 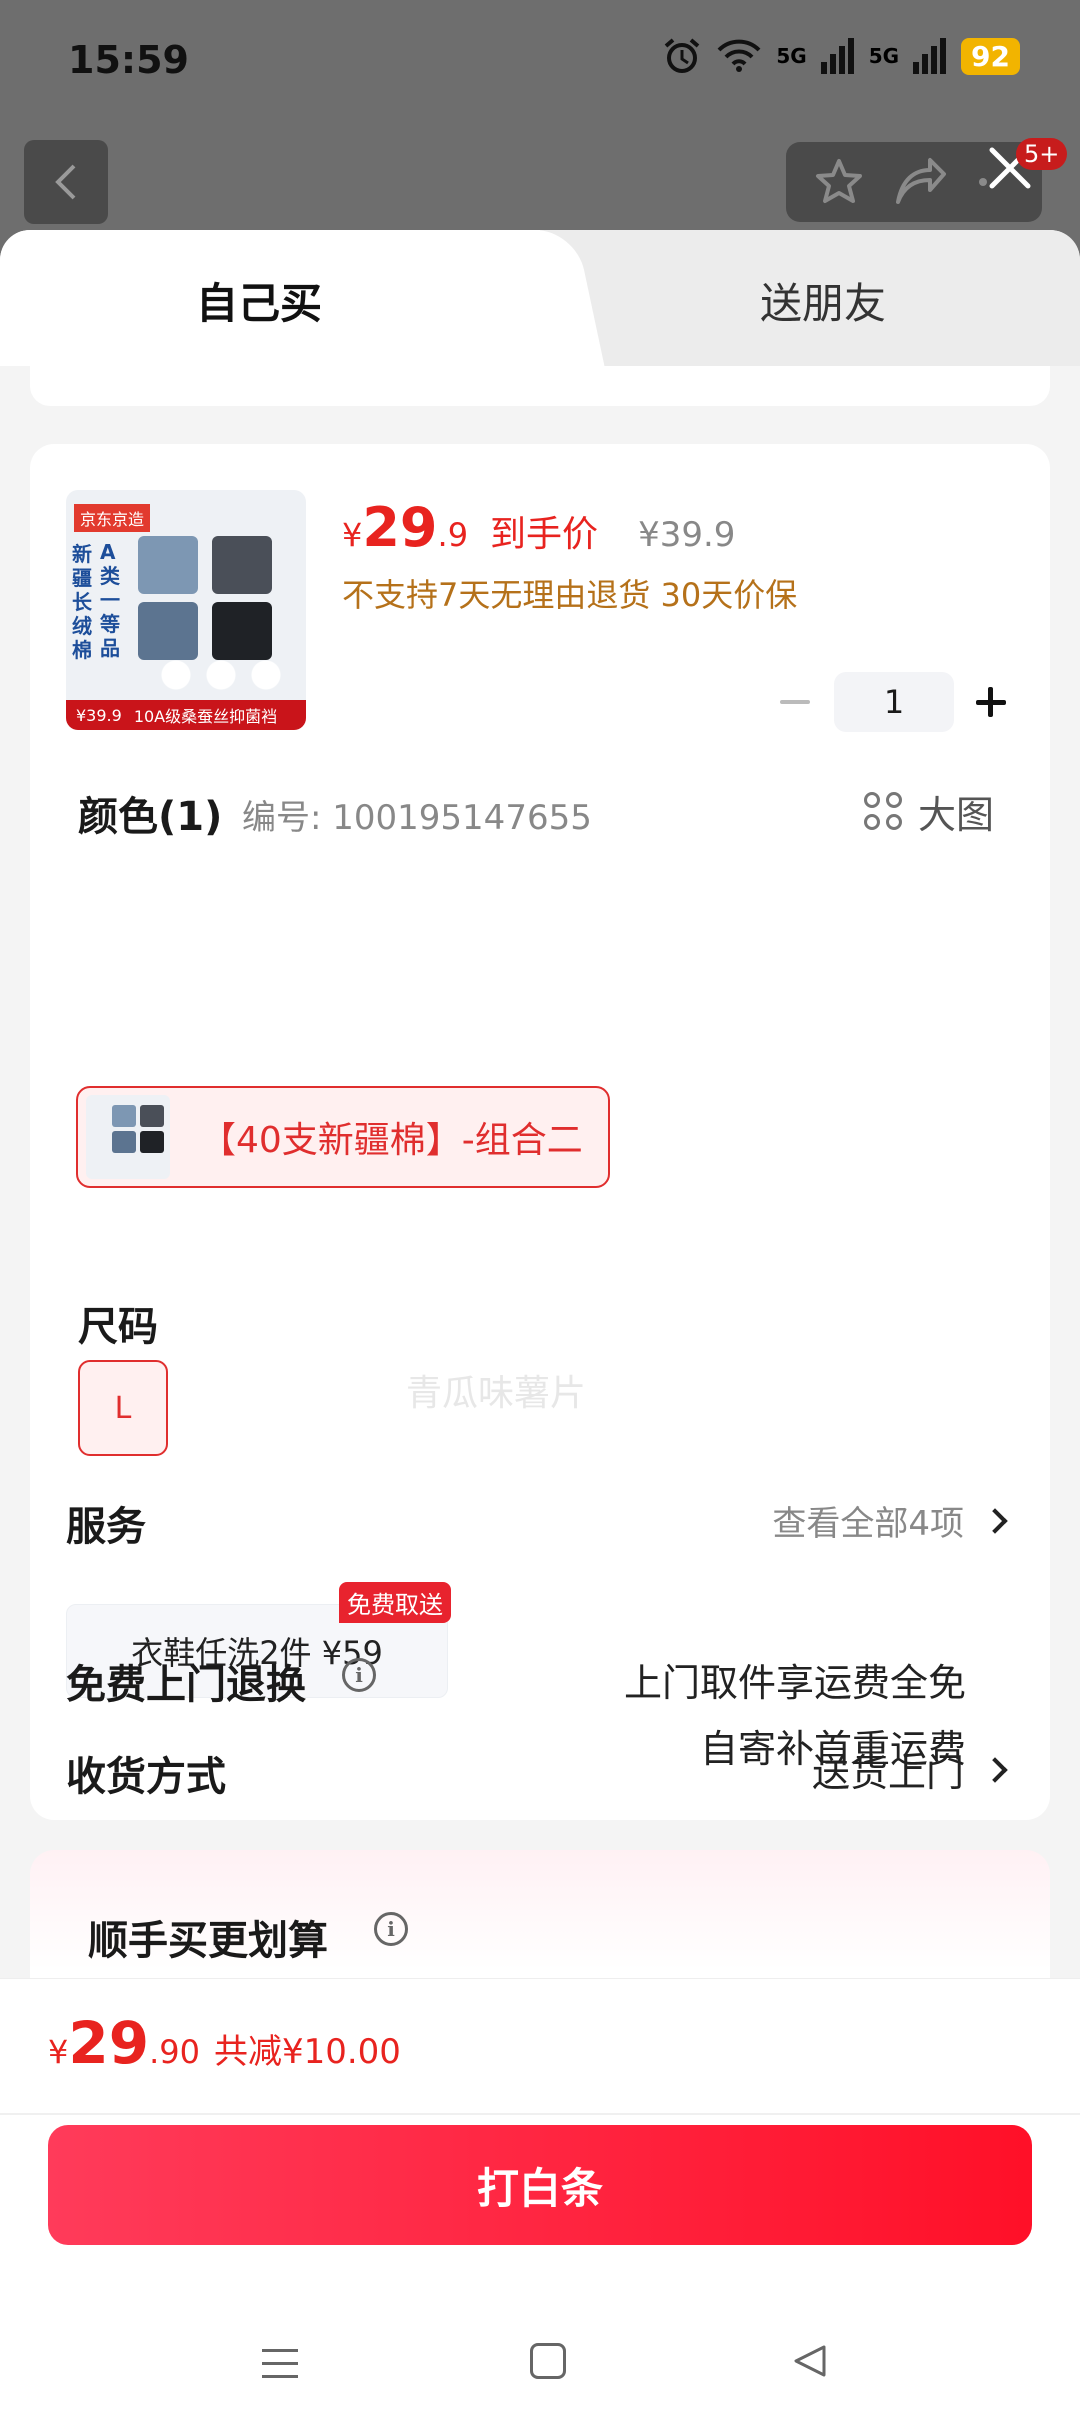 I want to click on increase-button, so click(x=991, y=702).